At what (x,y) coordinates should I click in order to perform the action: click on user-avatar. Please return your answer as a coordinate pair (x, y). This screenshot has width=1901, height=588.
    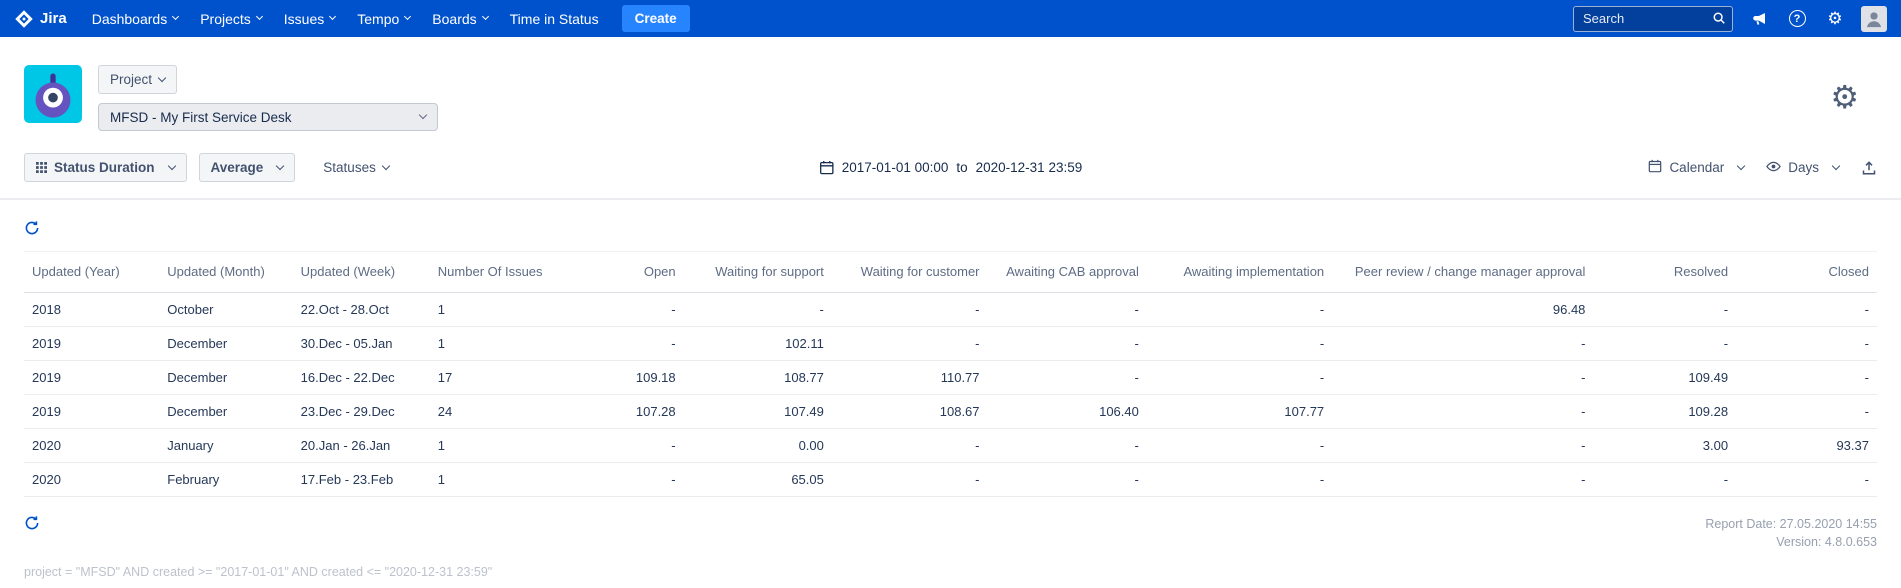
    Looking at the image, I should click on (1874, 18).